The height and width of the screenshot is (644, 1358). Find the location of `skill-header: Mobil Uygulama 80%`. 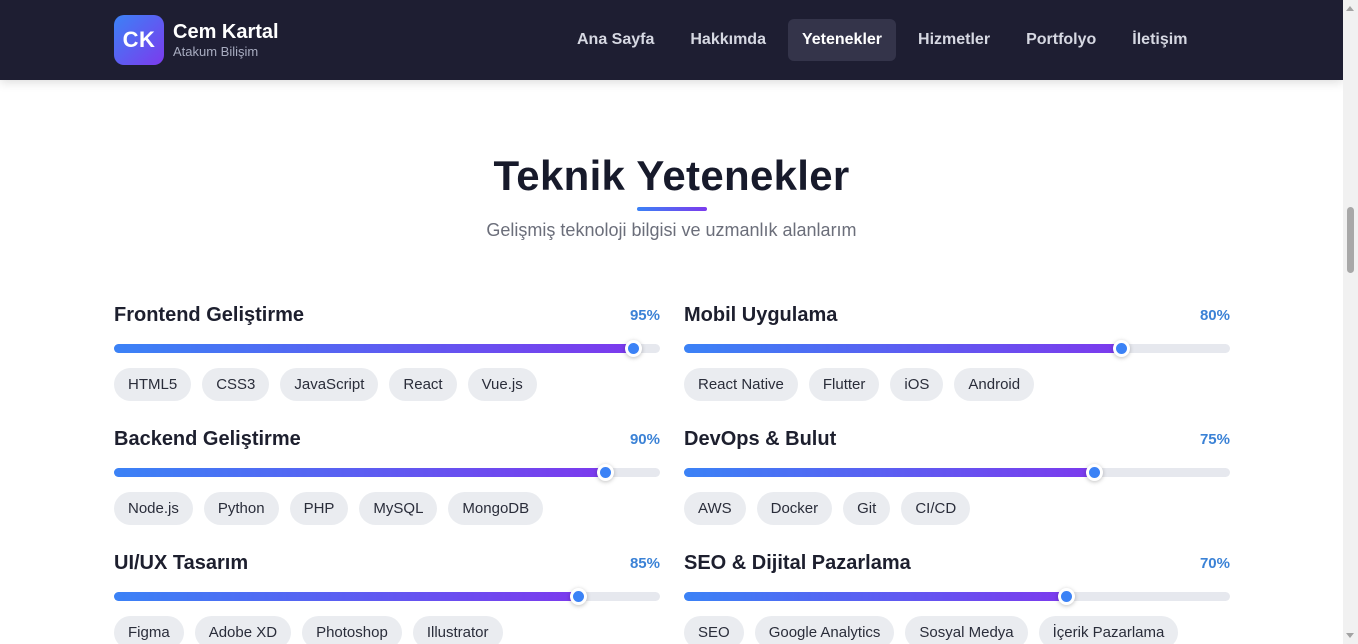

skill-header: Mobil Uygulama 80% is located at coordinates (957, 316).